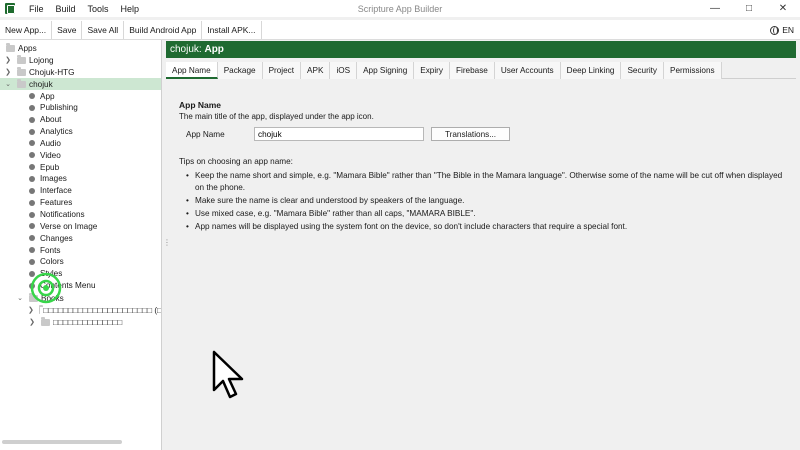 This screenshot has width=800, height=450. What do you see at coordinates (66, 9) in the screenshot?
I see `menu-build: Build` at bounding box center [66, 9].